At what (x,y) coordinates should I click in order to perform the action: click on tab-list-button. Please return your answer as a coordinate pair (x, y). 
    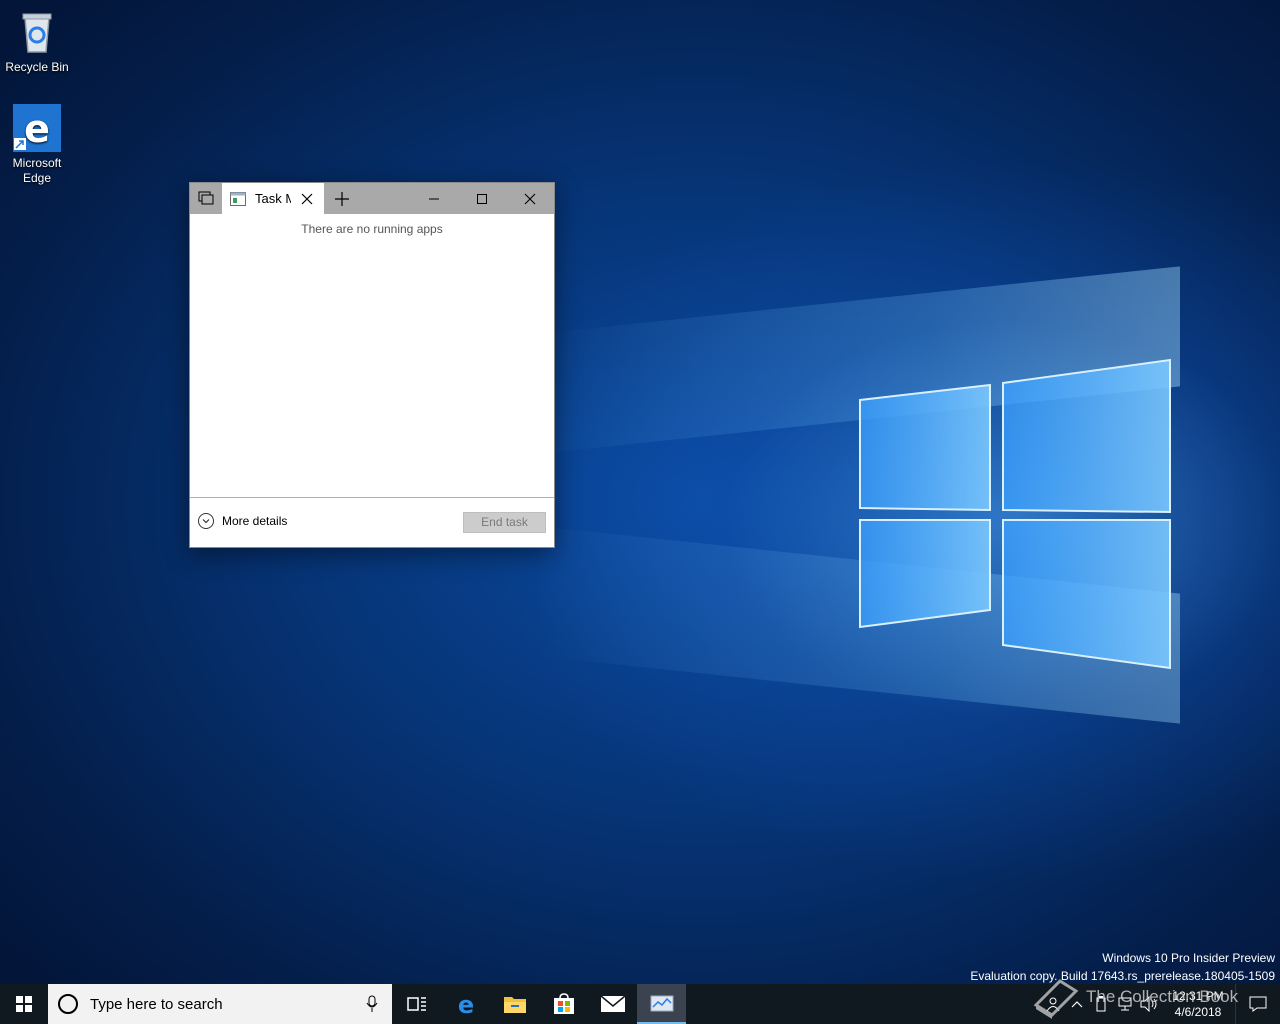
    Looking at the image, I should click on (206, 198).